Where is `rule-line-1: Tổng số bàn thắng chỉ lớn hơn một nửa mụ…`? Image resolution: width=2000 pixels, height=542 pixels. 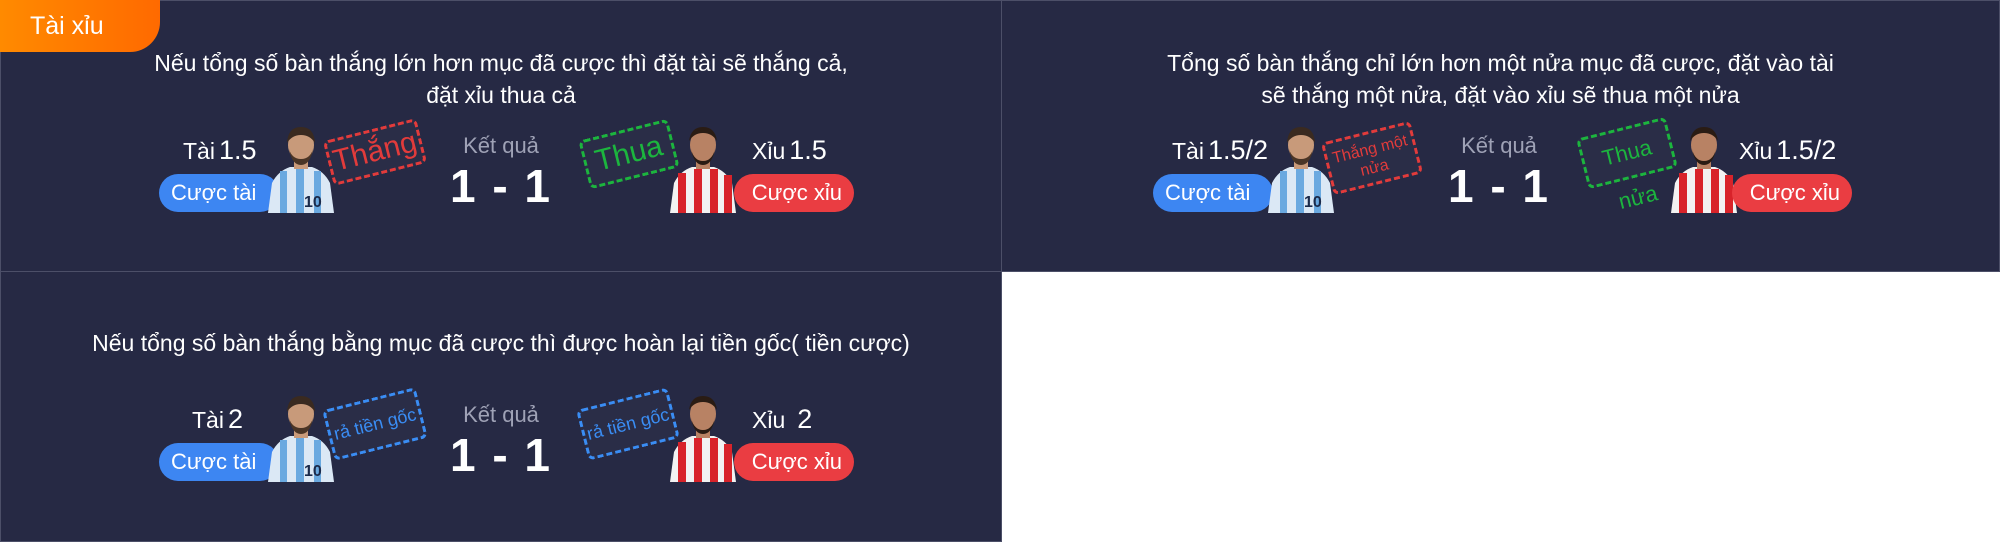 rule-line-1: Tổng số bàn thắng chỉ lớn hơn một nửa mụ… is located at coordinates (1500, 63).